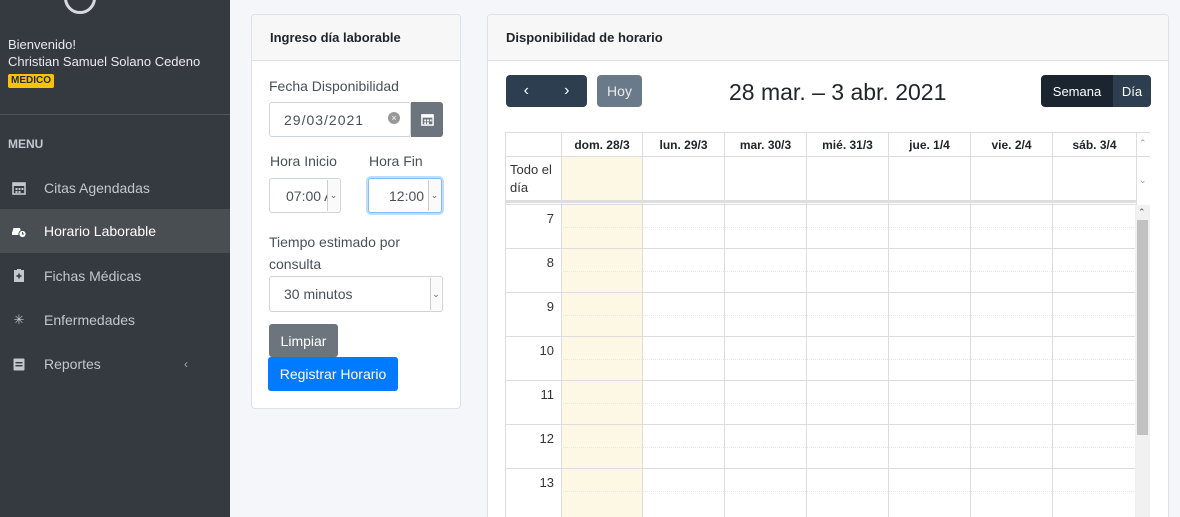 This screenshot has height=517, width=1180. Describe the element at coordinates (356, 294) in the screenshot. I see `tiempo-select: 30 minutos ⌄` at that location.